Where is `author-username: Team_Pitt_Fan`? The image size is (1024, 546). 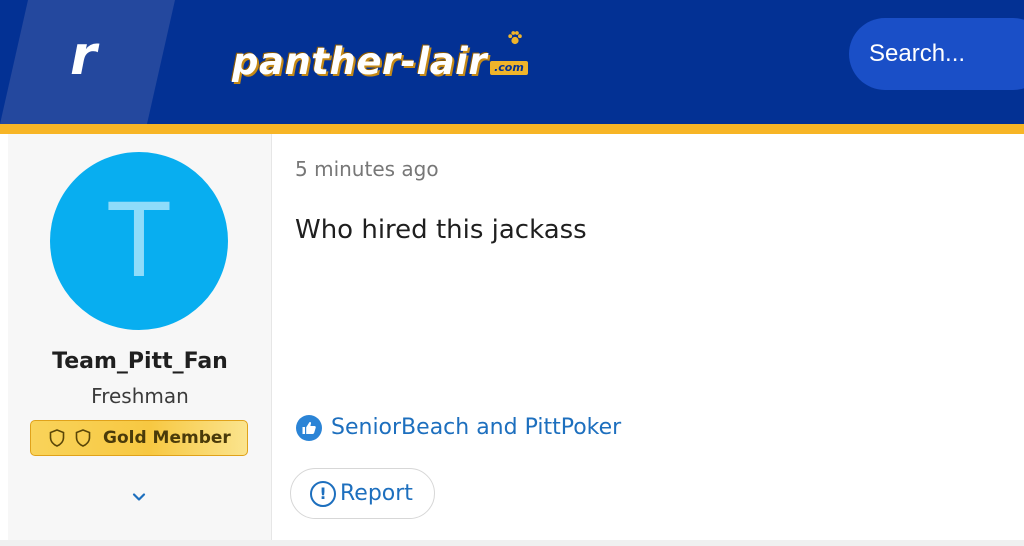 author-username: Team_Pitt_Fan is located at coordinates (140, 362).